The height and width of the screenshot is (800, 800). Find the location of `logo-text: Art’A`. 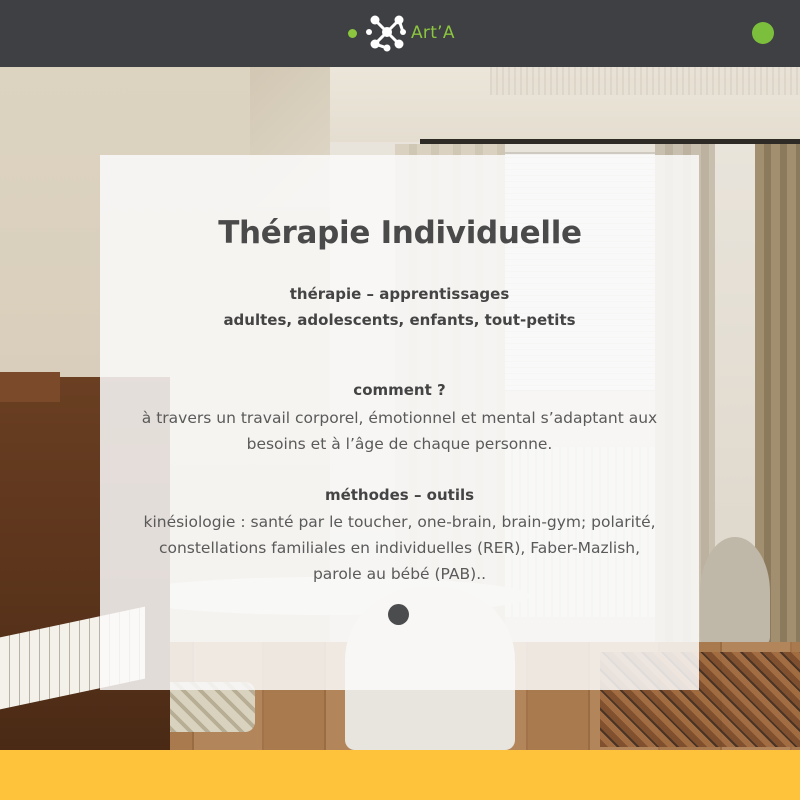

logo-text: Art’A is located at coordinates (433, 33).